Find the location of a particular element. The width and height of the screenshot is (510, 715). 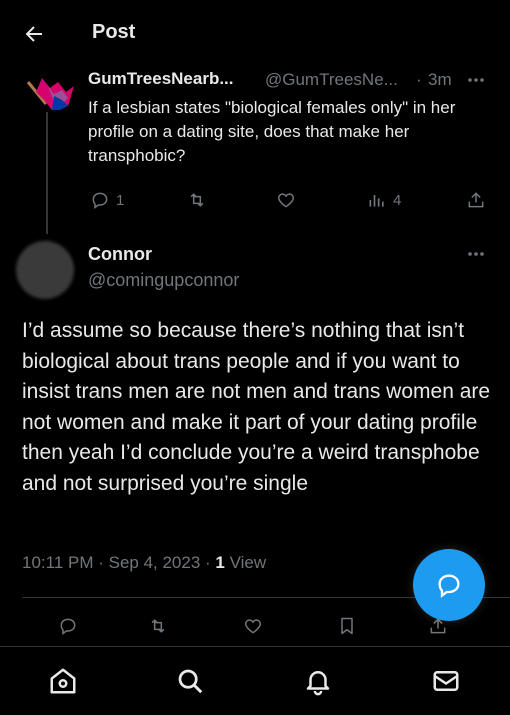

compose-reply-button is located at coordinates (449, 585).